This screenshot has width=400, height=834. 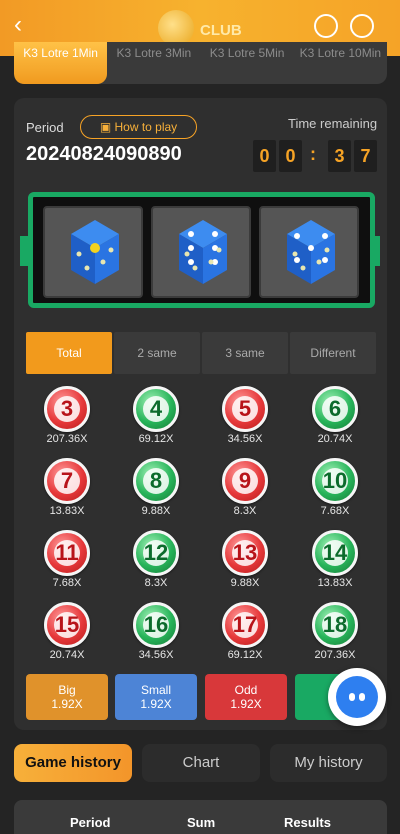 I want to click on ball-multiplier: 34.56X, so click(x=245, y=439).